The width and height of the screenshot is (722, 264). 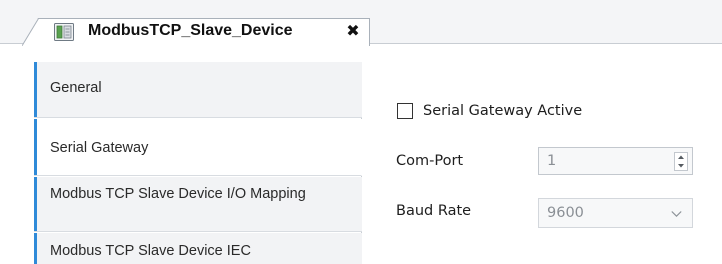 What do you see at coordinates (30, 31) in the screenshot?
I see `tab-edge` at bounding box center [30, 31].